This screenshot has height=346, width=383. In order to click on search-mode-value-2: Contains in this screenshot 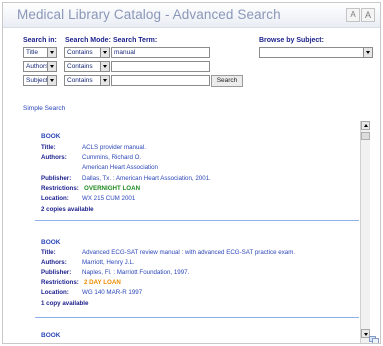, I will do `click(80, 66)`.